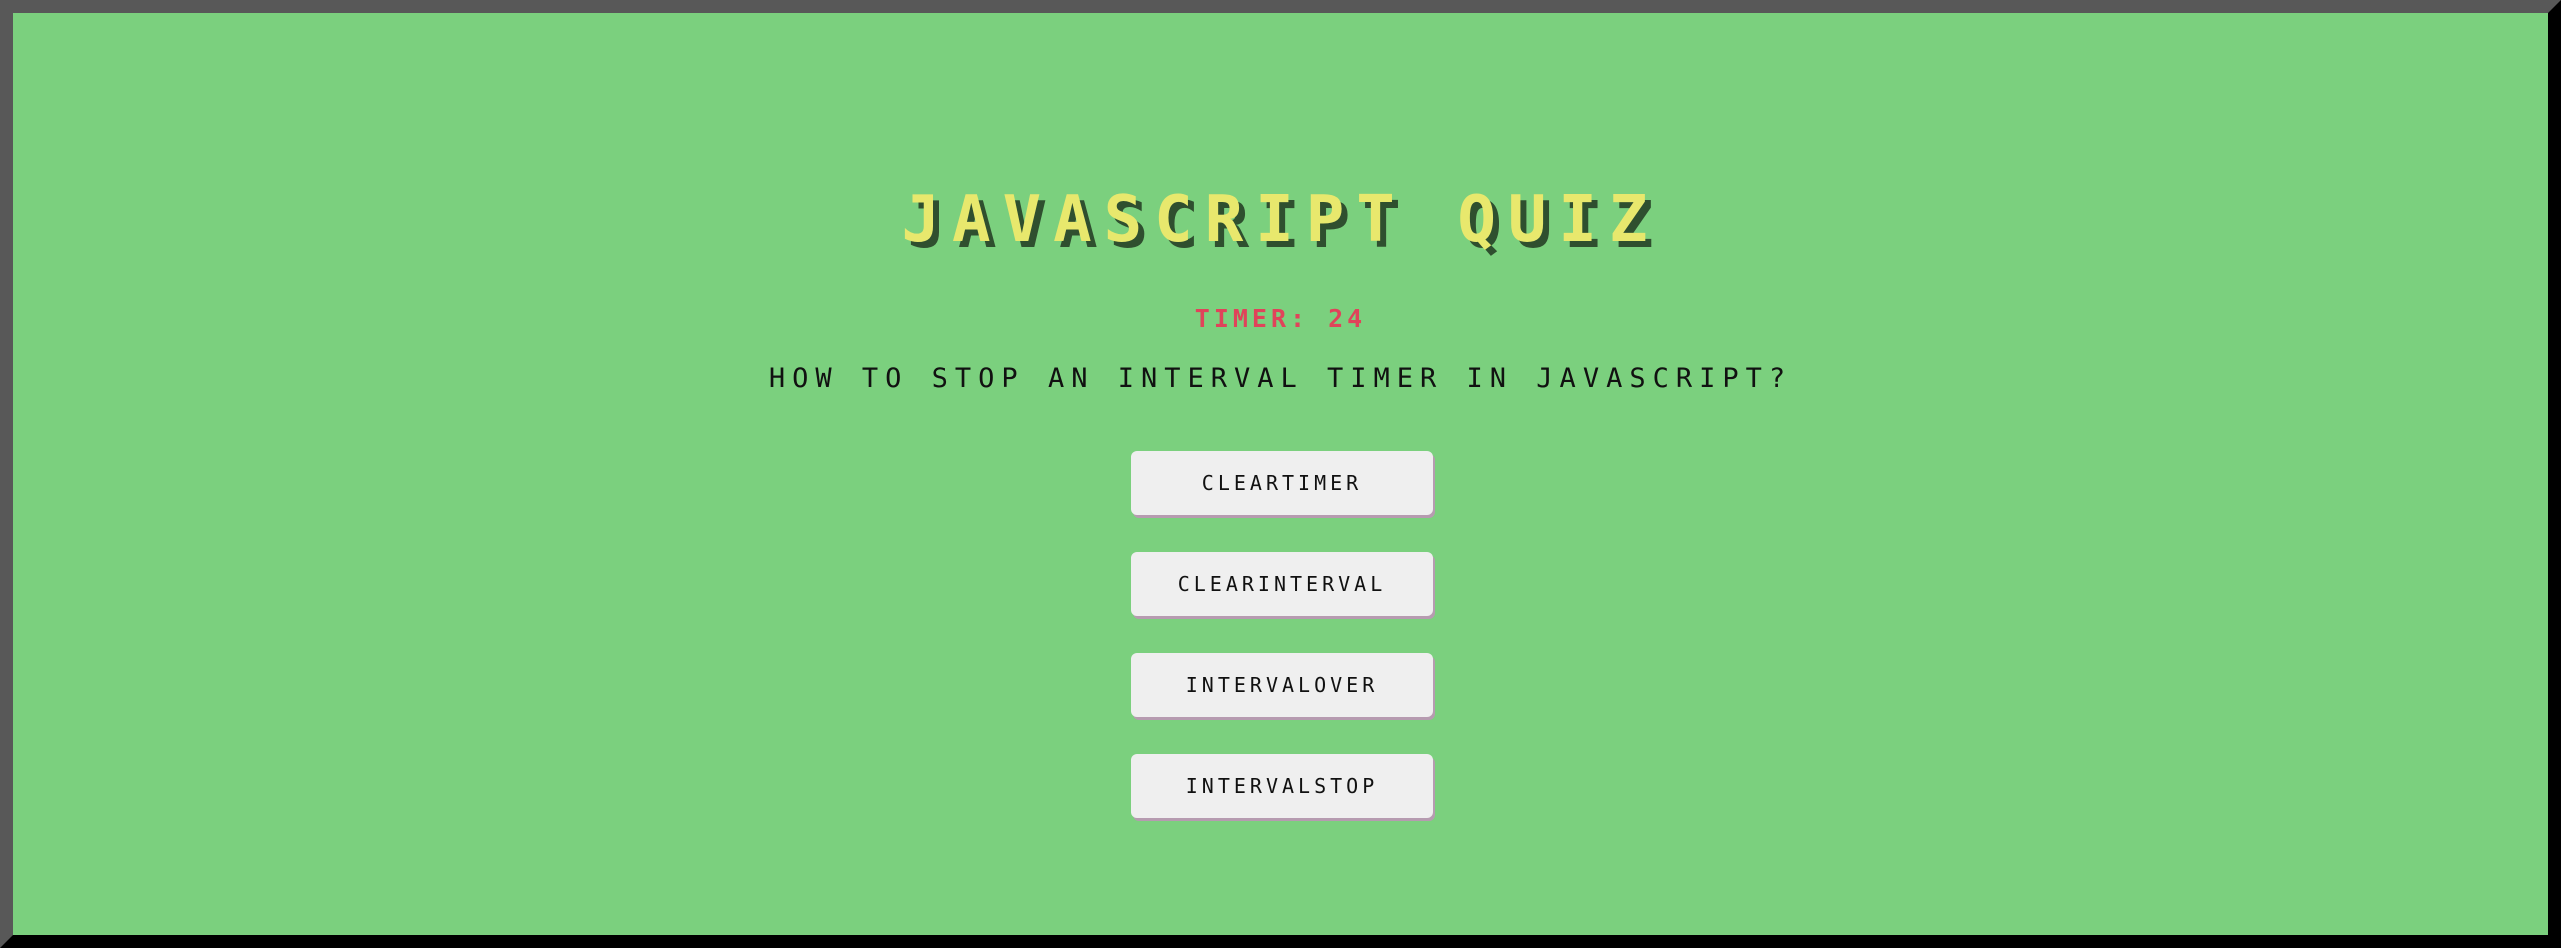  Describe the element at coordinates (1280, 220) in the screenshot. I see `quiz-title: JAVASCRIPT QUIZ` at that location.